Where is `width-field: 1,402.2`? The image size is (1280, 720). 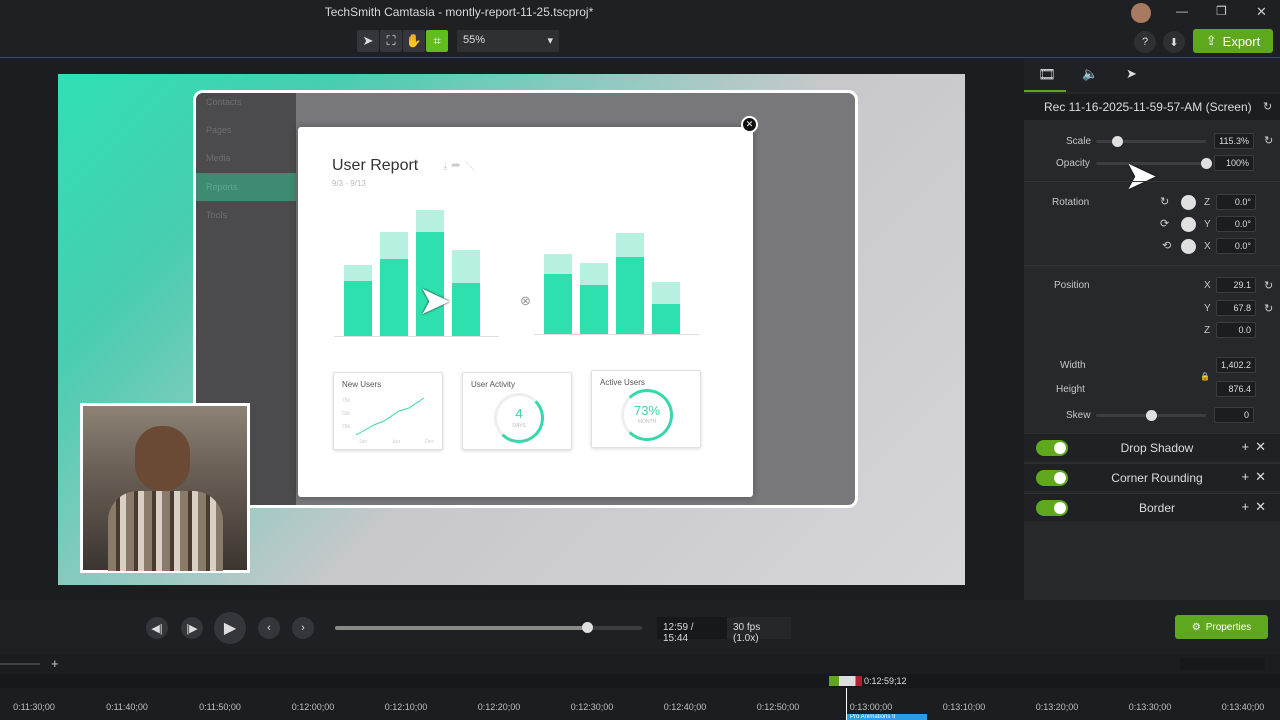
width-field: 1,402.2 is located at coordinates (1236, 365).